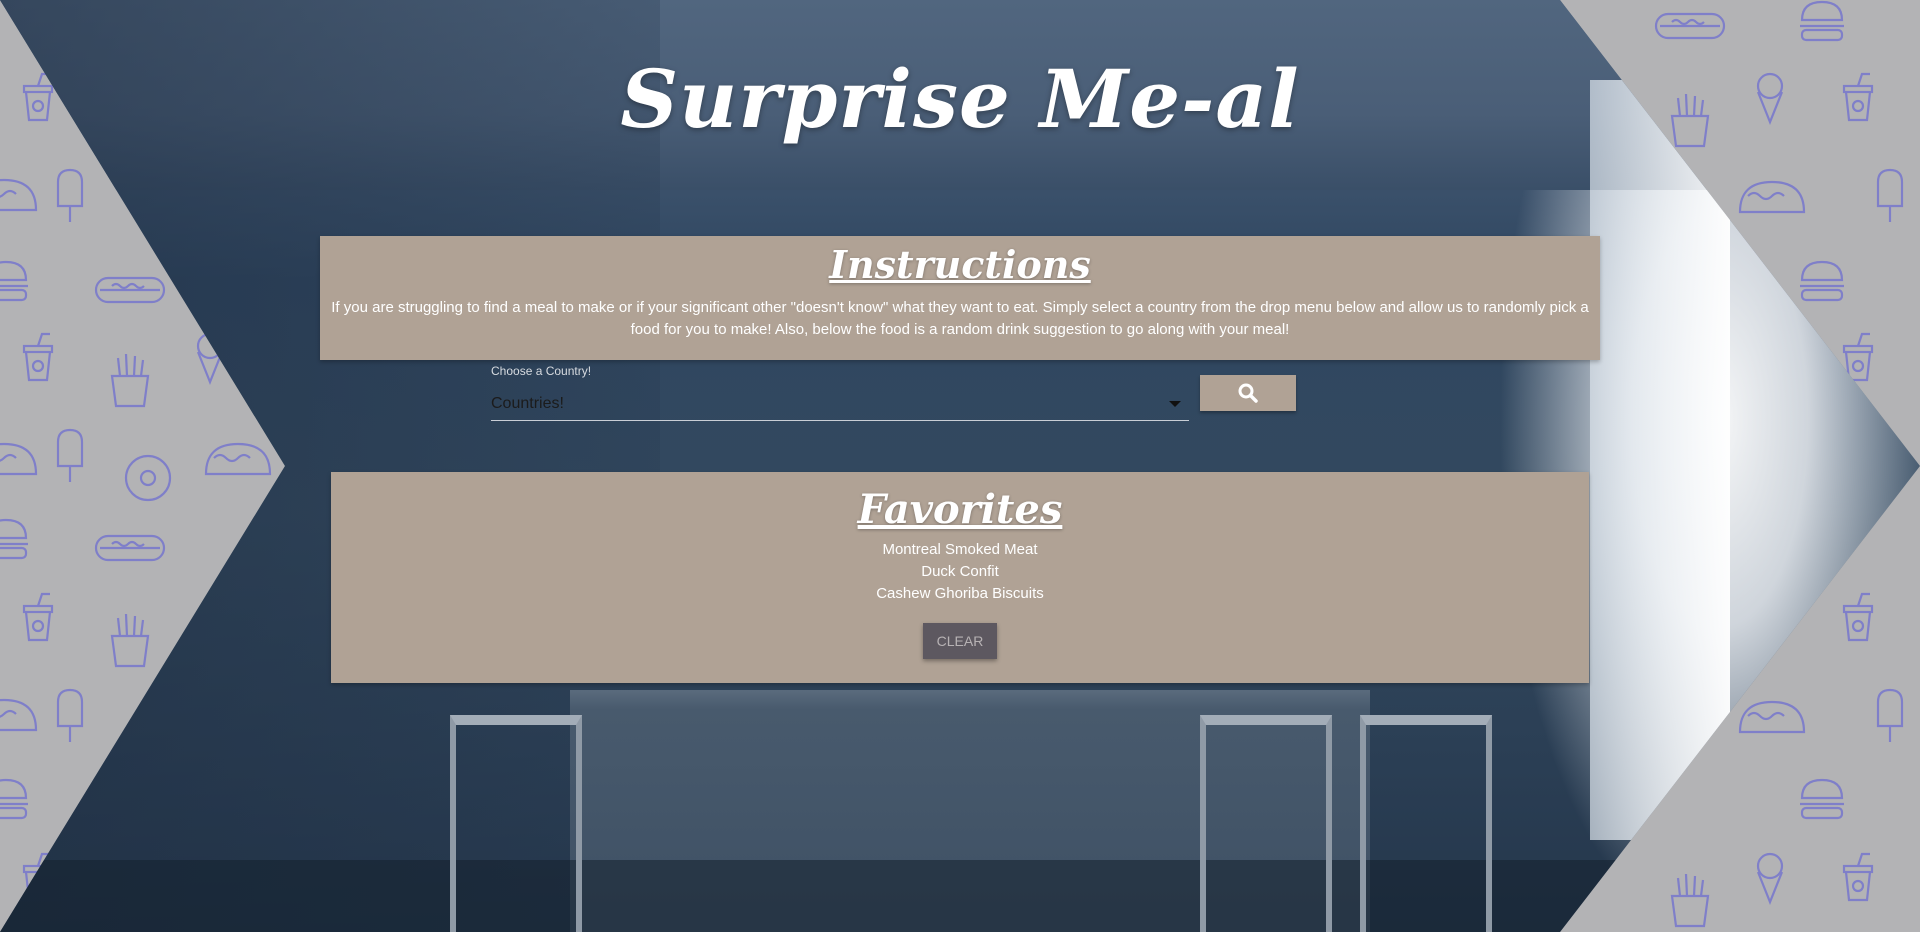 The width and height of the screenshot is (1920, 932). I want to click on country-select: Countries!, so click(840, 404).